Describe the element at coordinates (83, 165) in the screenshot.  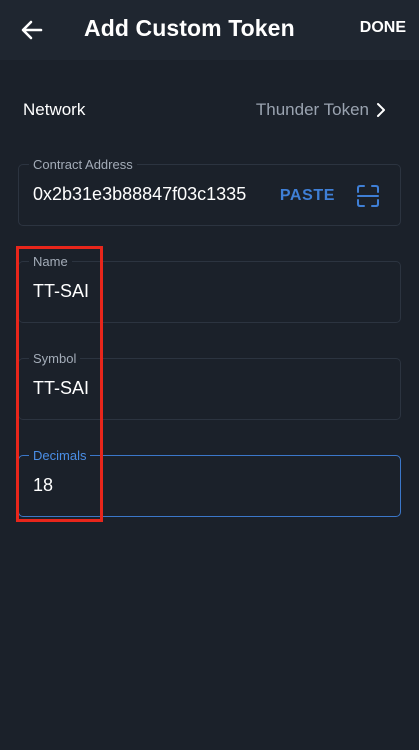
I see `contract-address-label: Contract Address` at that location.